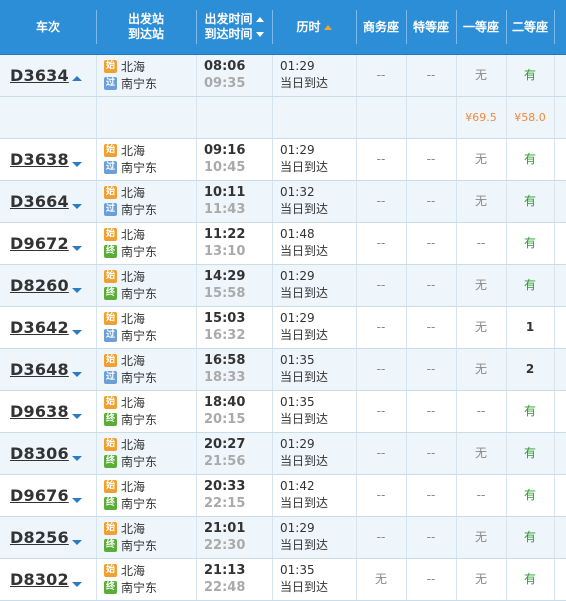 The width and height of the screenshot is (566, 601). I want to click on sort-by-duration-button: 历时, so click(314, 27).